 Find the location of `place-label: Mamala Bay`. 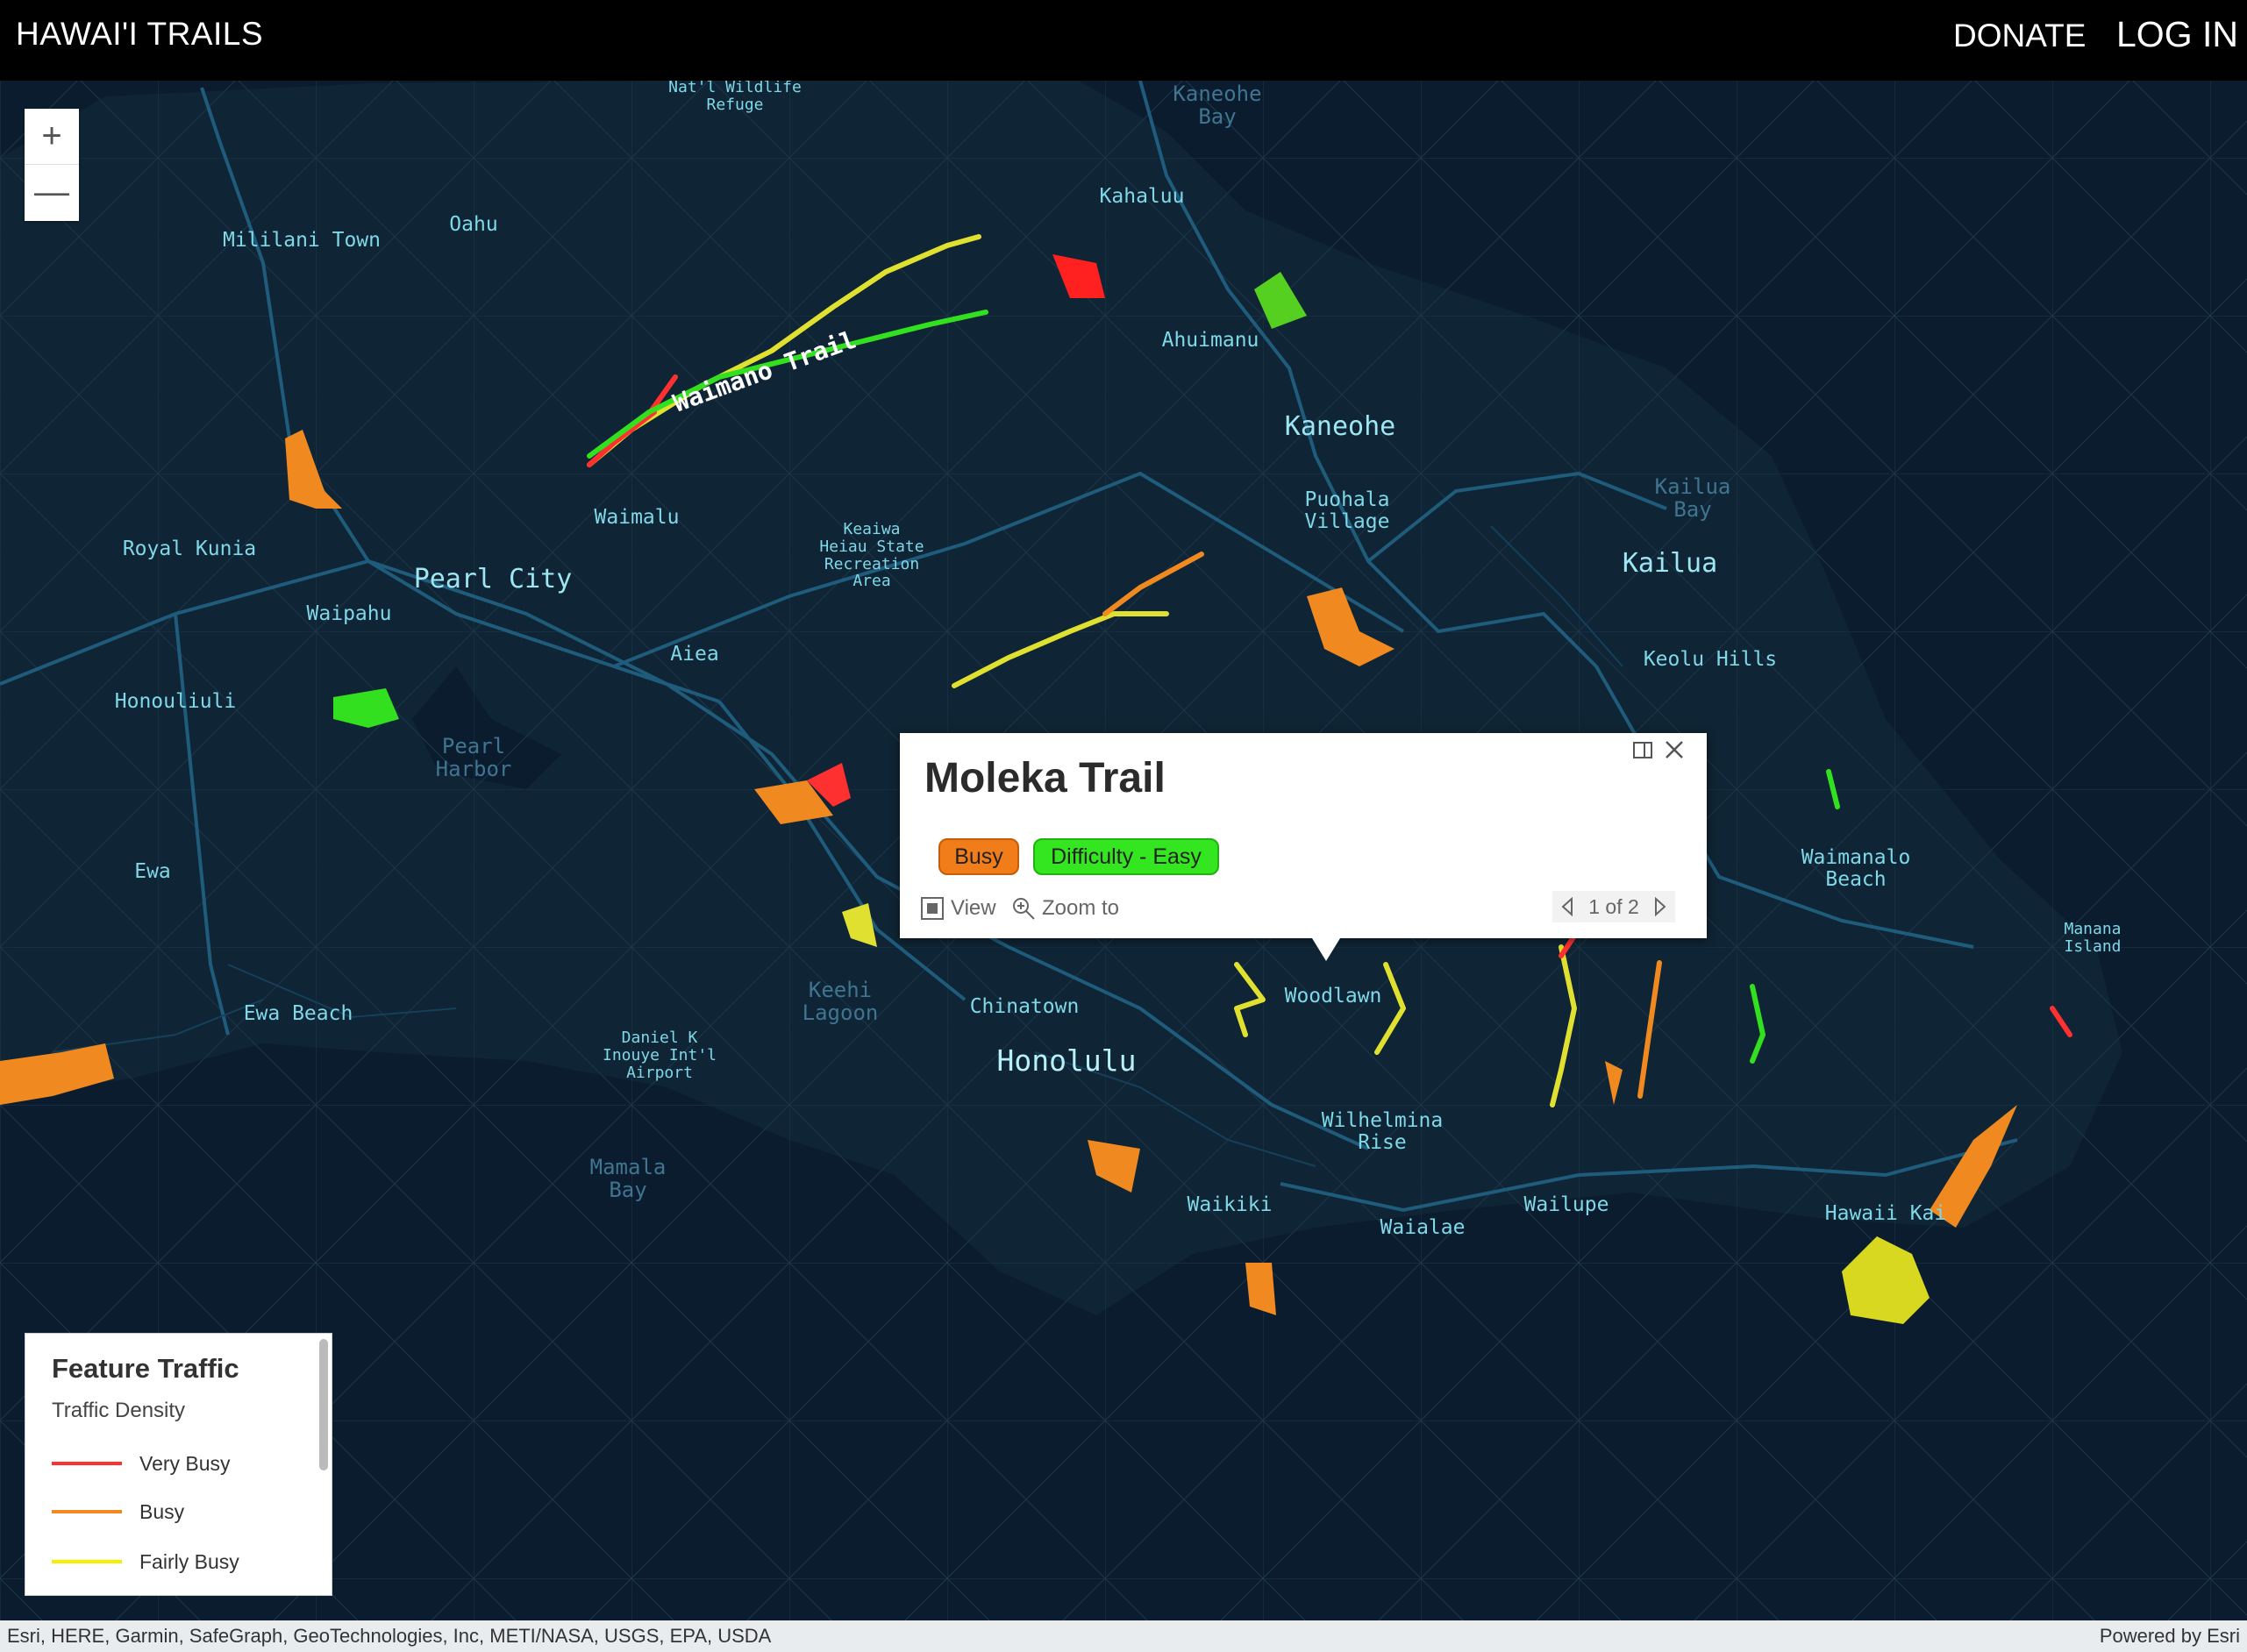

place-label: Mamala Bay is located at coordinates (628, 1179).